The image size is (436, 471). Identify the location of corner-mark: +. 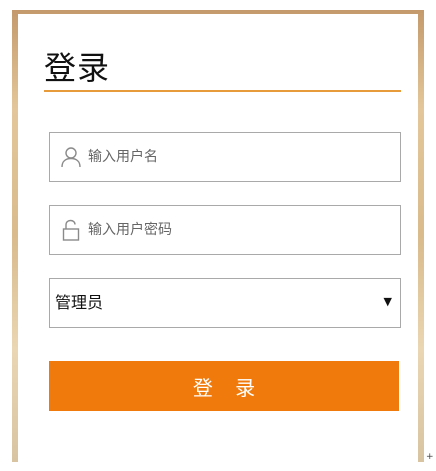
(430, 457).